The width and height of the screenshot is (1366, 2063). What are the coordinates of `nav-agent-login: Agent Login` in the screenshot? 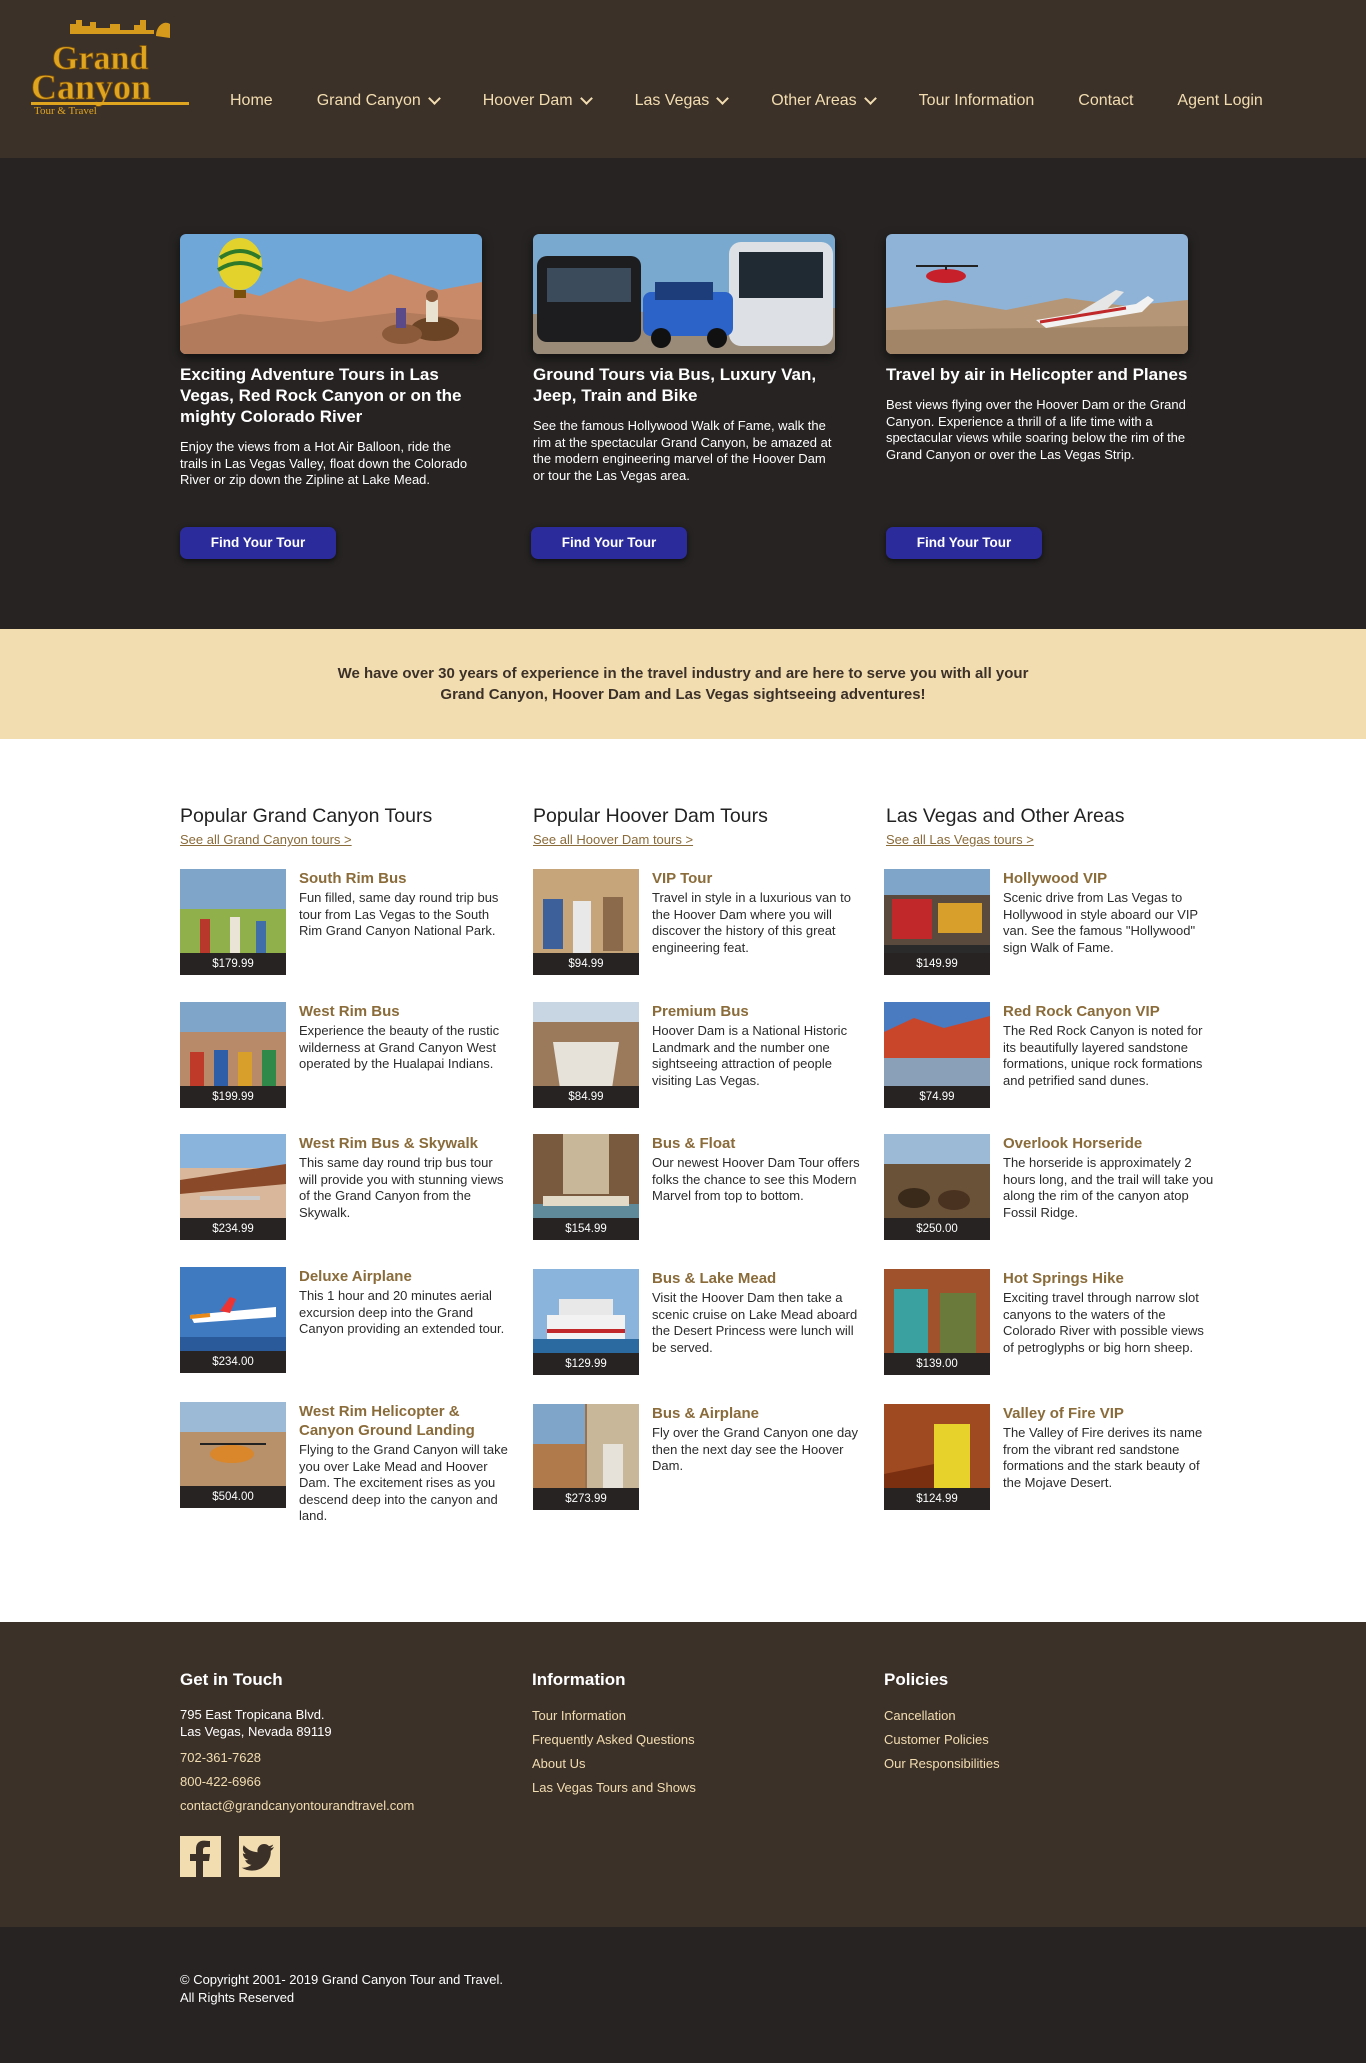 It's located at (1219, 101).